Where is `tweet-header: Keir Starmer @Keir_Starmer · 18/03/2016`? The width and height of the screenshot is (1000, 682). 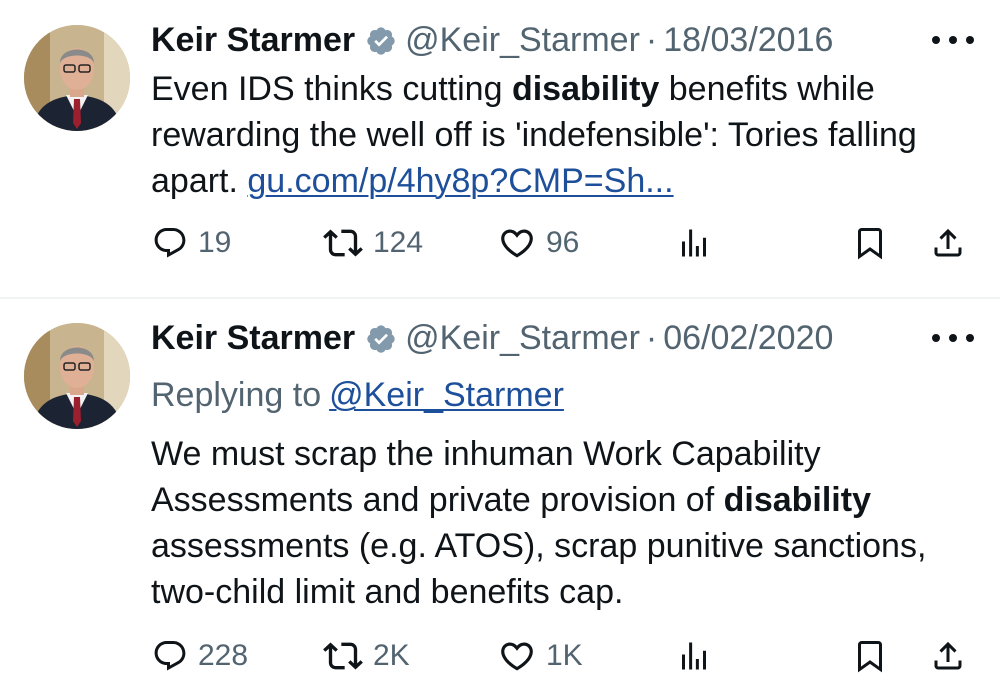 tweet-header: Keir Starmer @Keir_Starmer · 18/03/2016 is located at coordinates (492, 40).